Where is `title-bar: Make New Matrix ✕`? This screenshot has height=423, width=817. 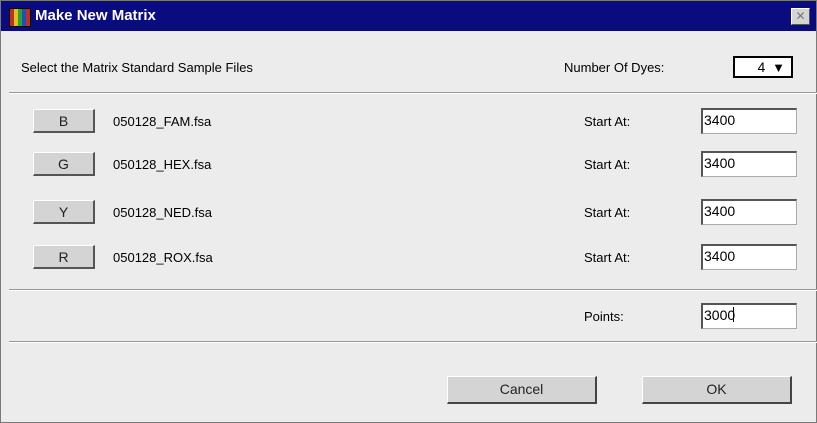
title-bar: Make New Matrix ✕ is located at coordinates (408, 16).